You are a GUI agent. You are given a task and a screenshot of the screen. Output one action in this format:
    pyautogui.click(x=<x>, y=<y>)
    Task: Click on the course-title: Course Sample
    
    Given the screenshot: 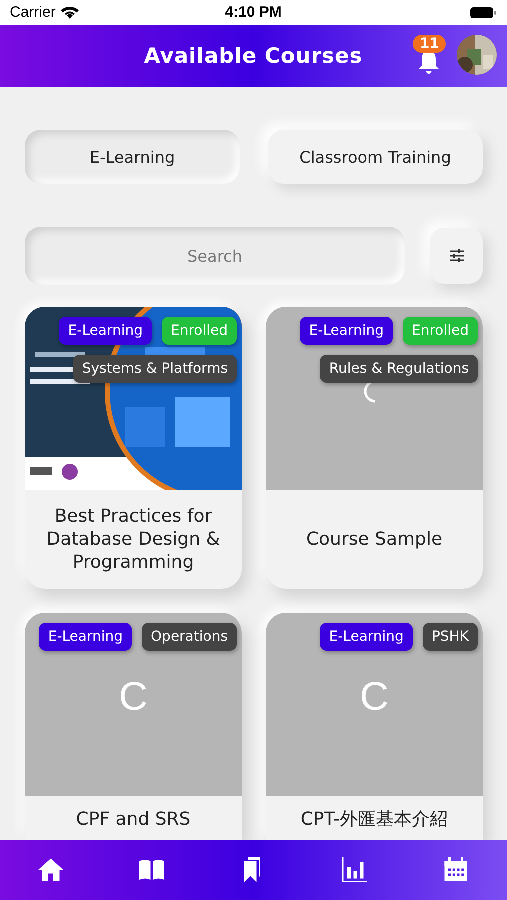 What is the action you would take?
    pyautogui.click(x=374, y=539)
    